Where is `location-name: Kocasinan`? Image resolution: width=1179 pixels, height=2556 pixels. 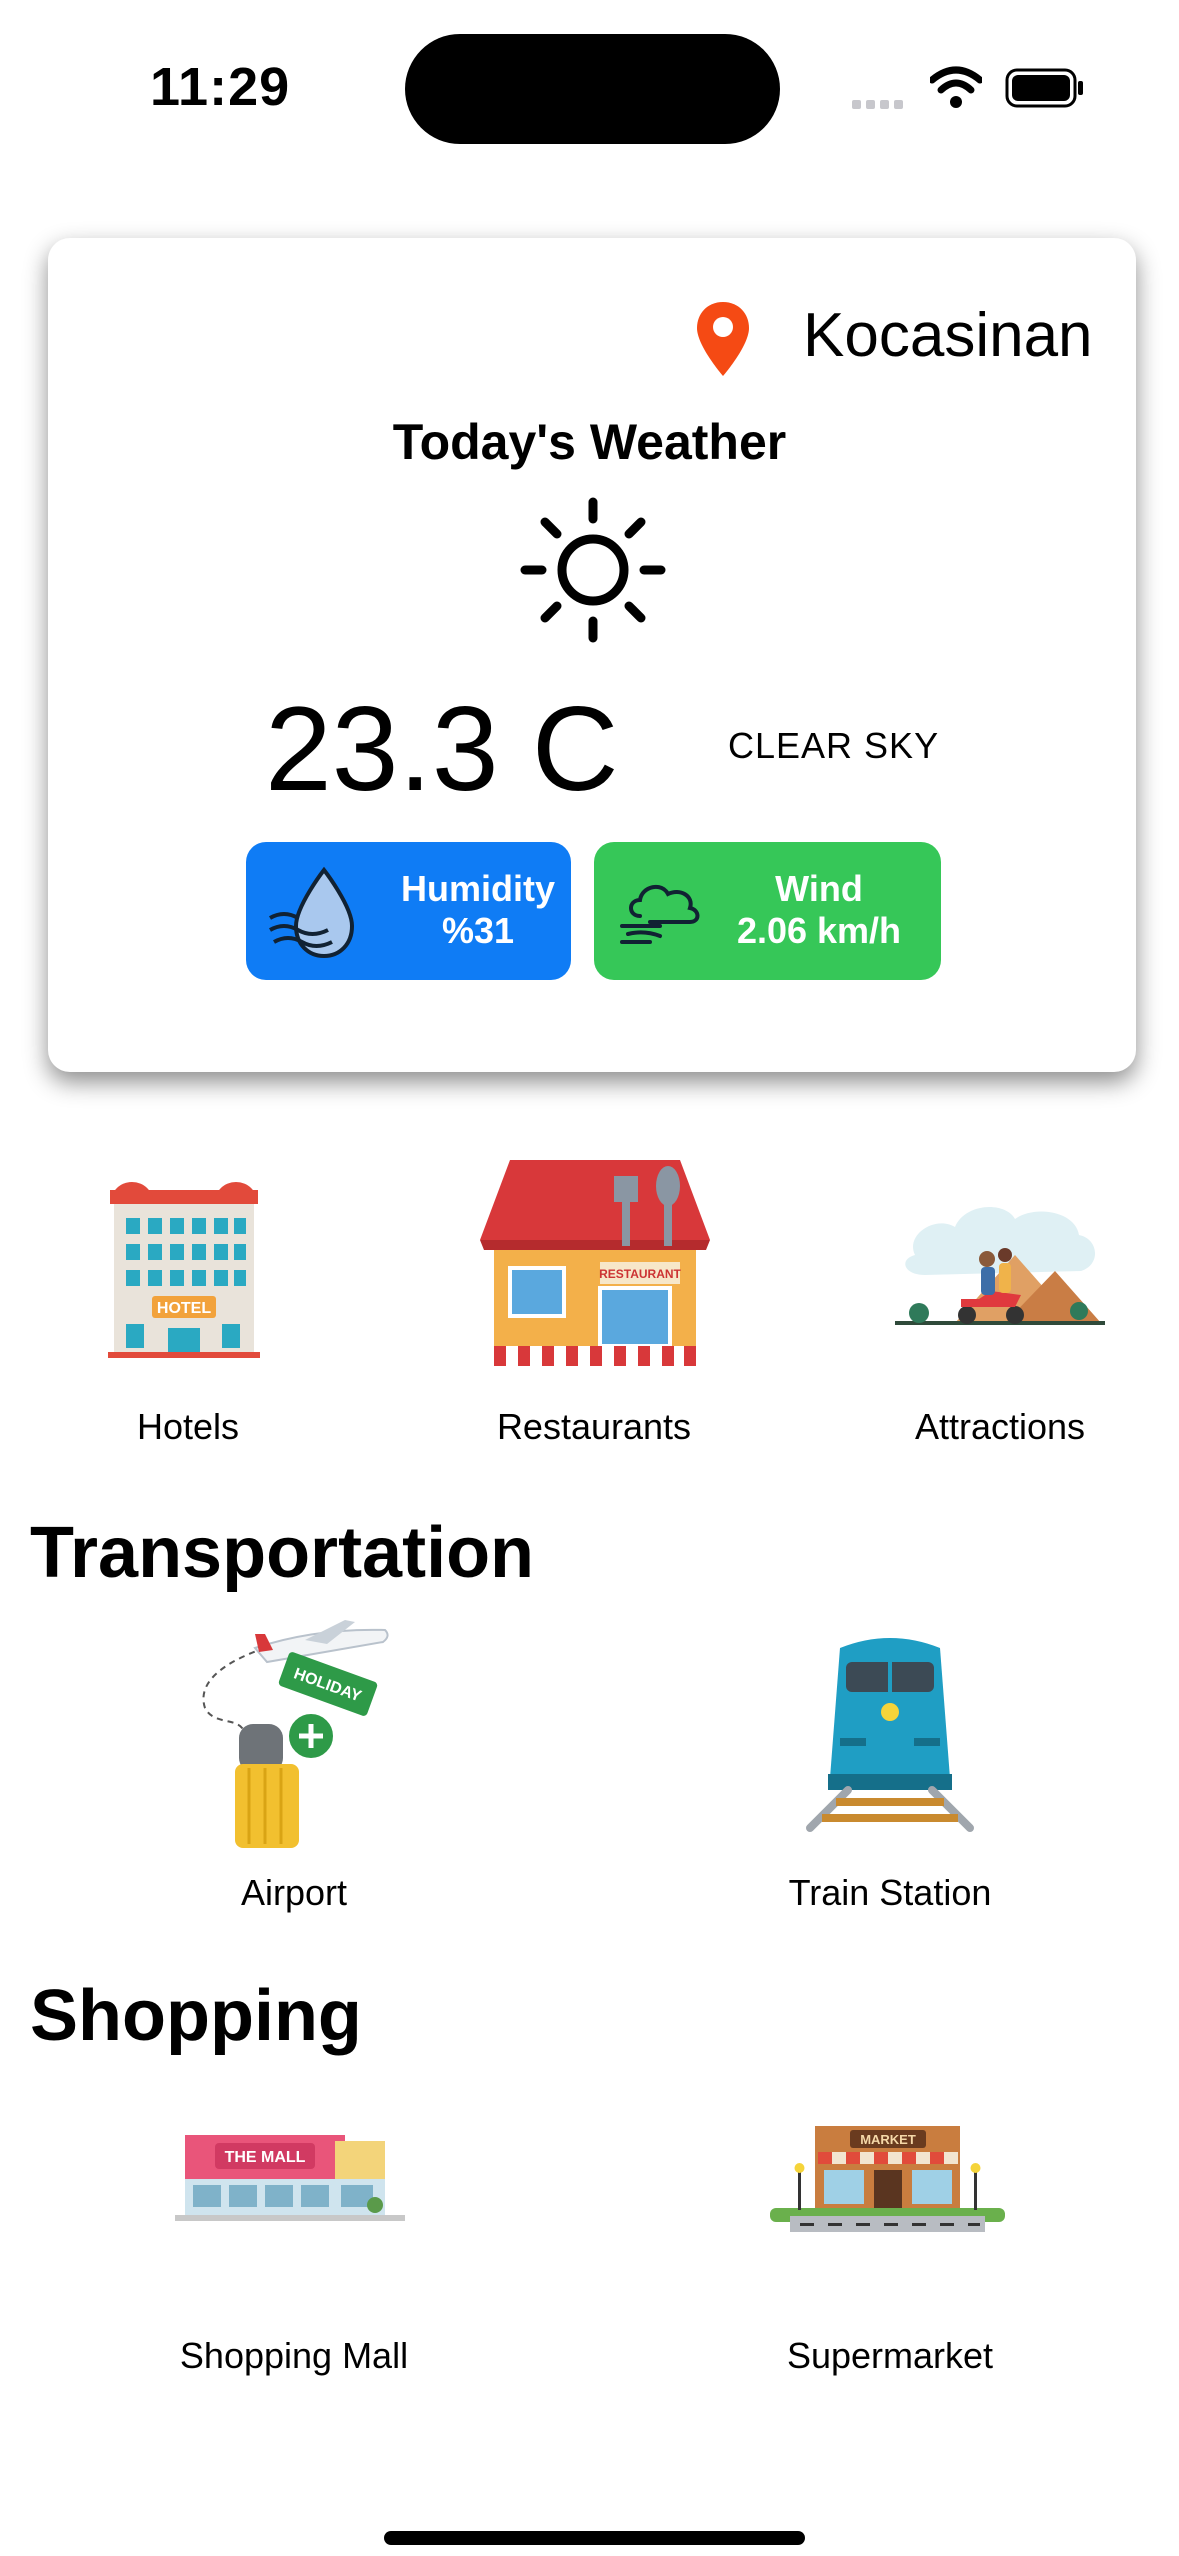 location-name: Kocasinan is located at coordinates (948, 335).